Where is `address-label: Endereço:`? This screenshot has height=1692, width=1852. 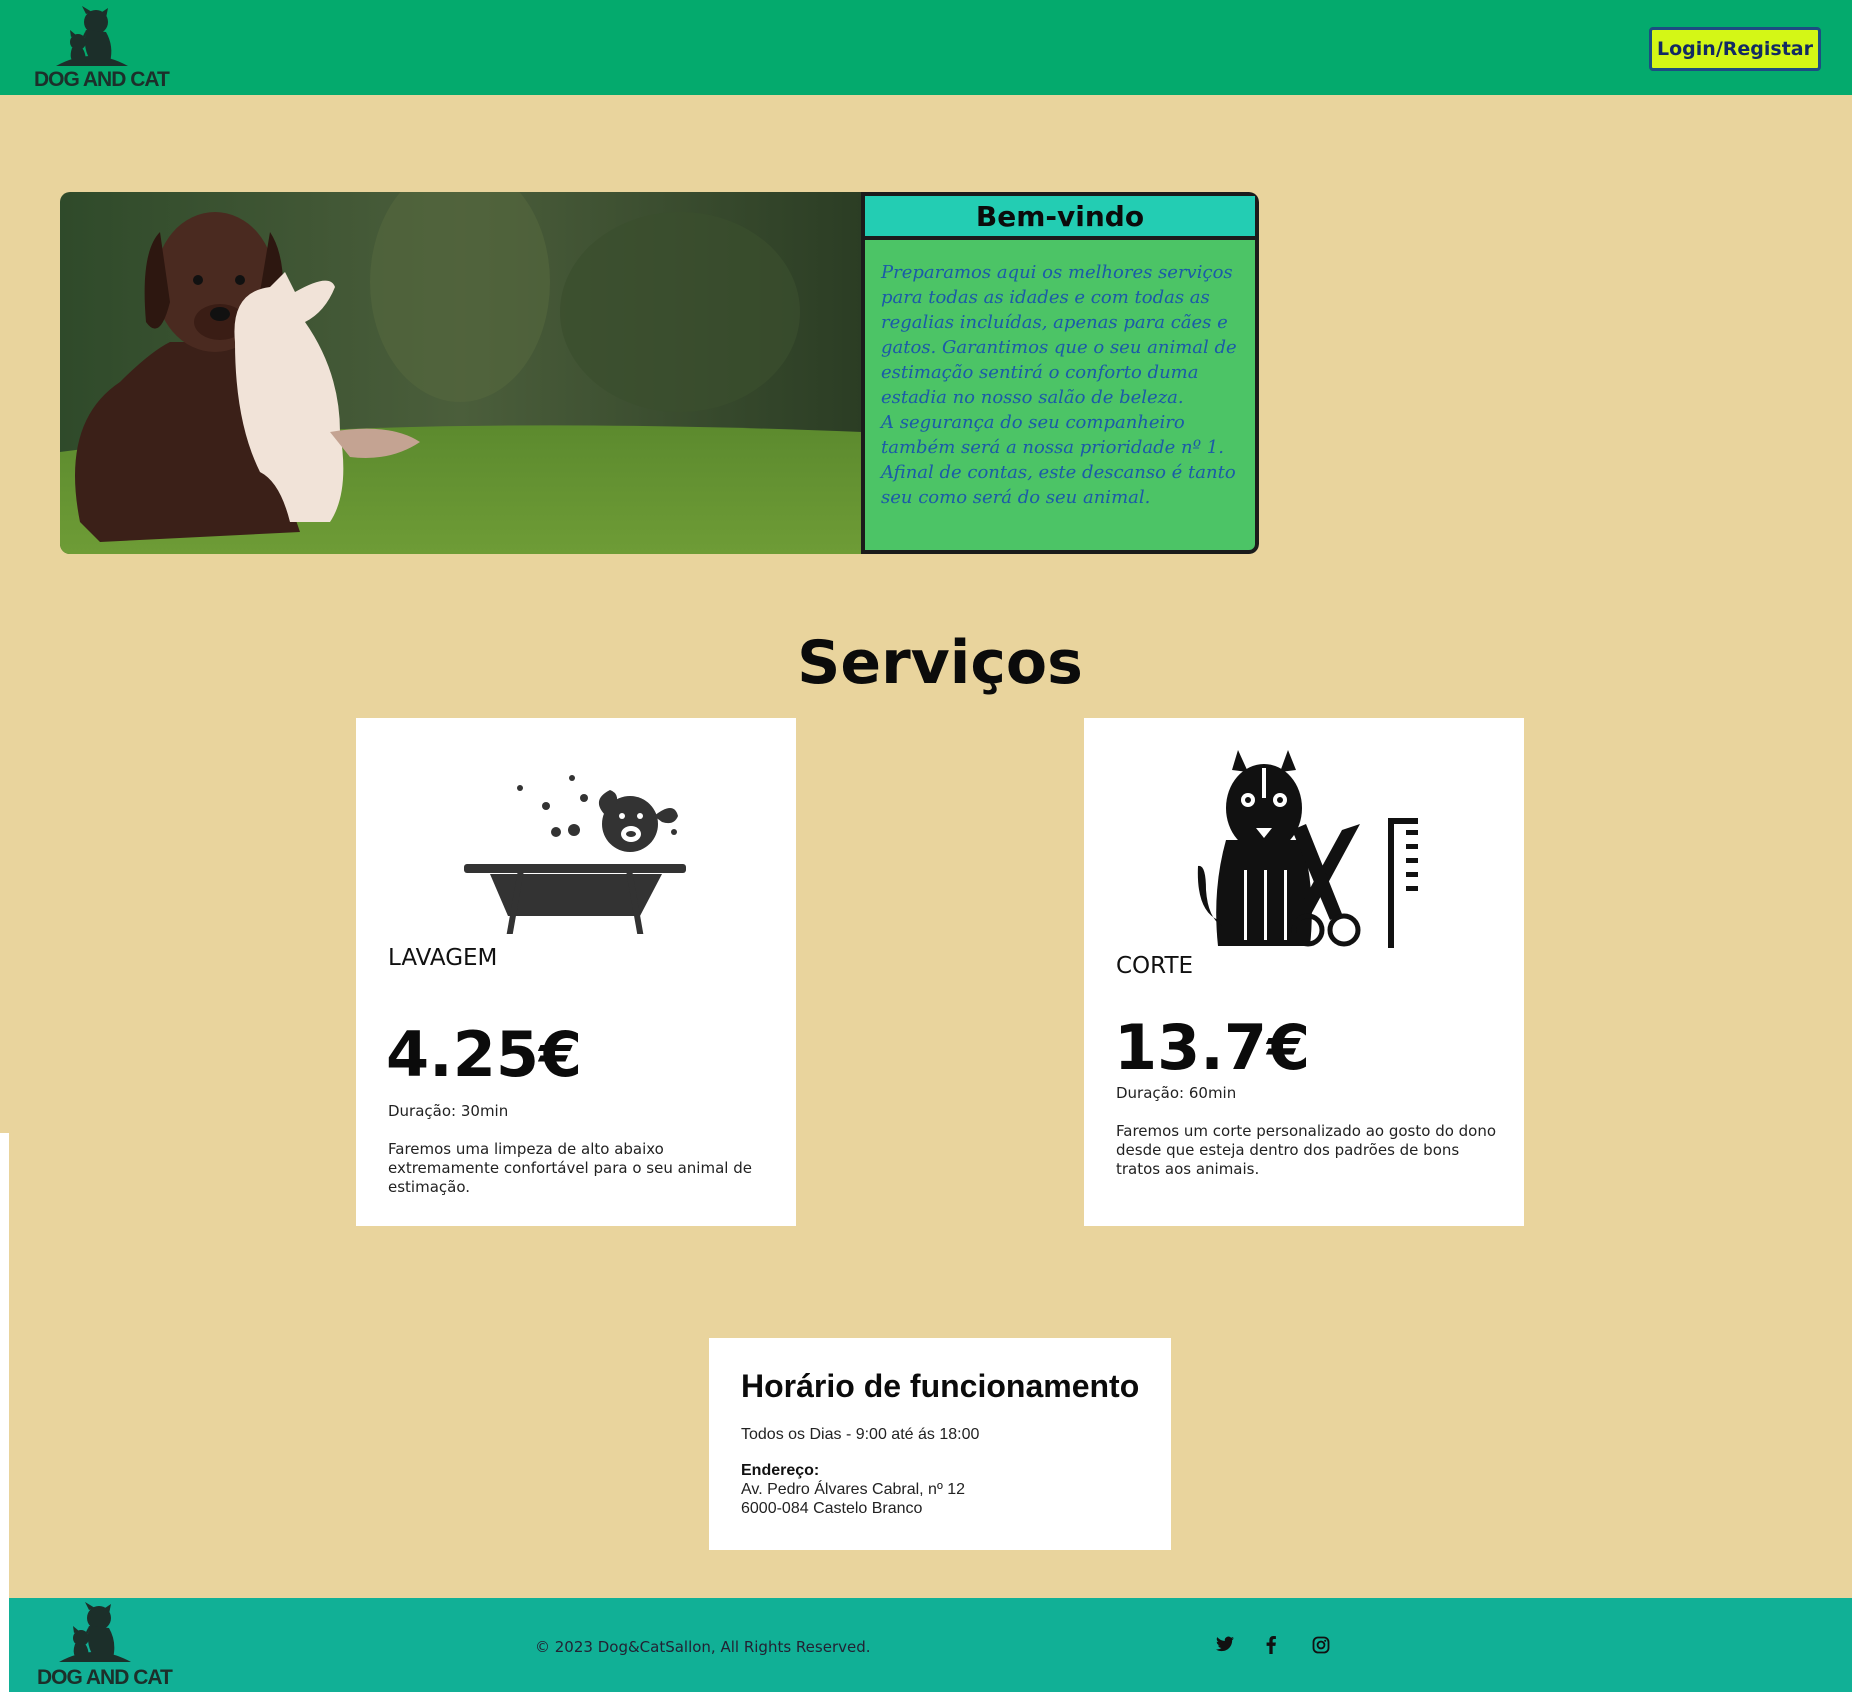
address-label: Endereço: is located at coordinates (780, 1470).